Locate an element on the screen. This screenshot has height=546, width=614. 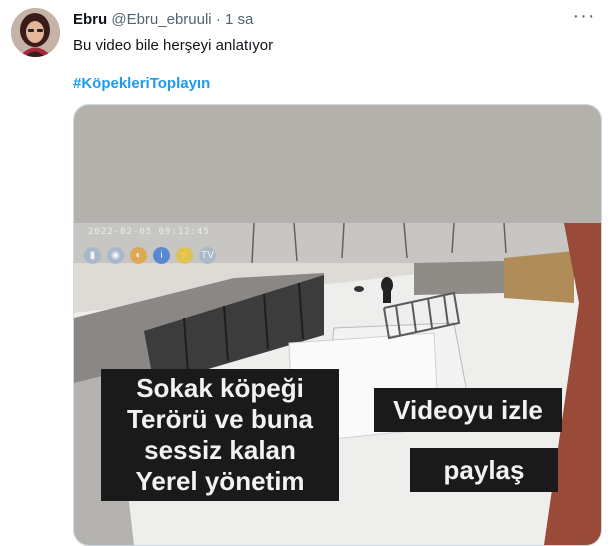
author-name: Ebru is located at coordinates (90, 19).